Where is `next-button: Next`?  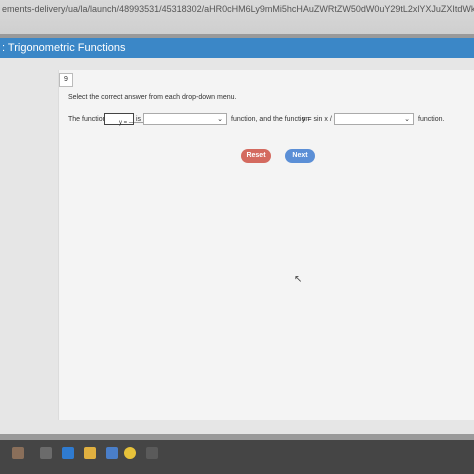 next-button: Next is located at coordinates (300, 156).